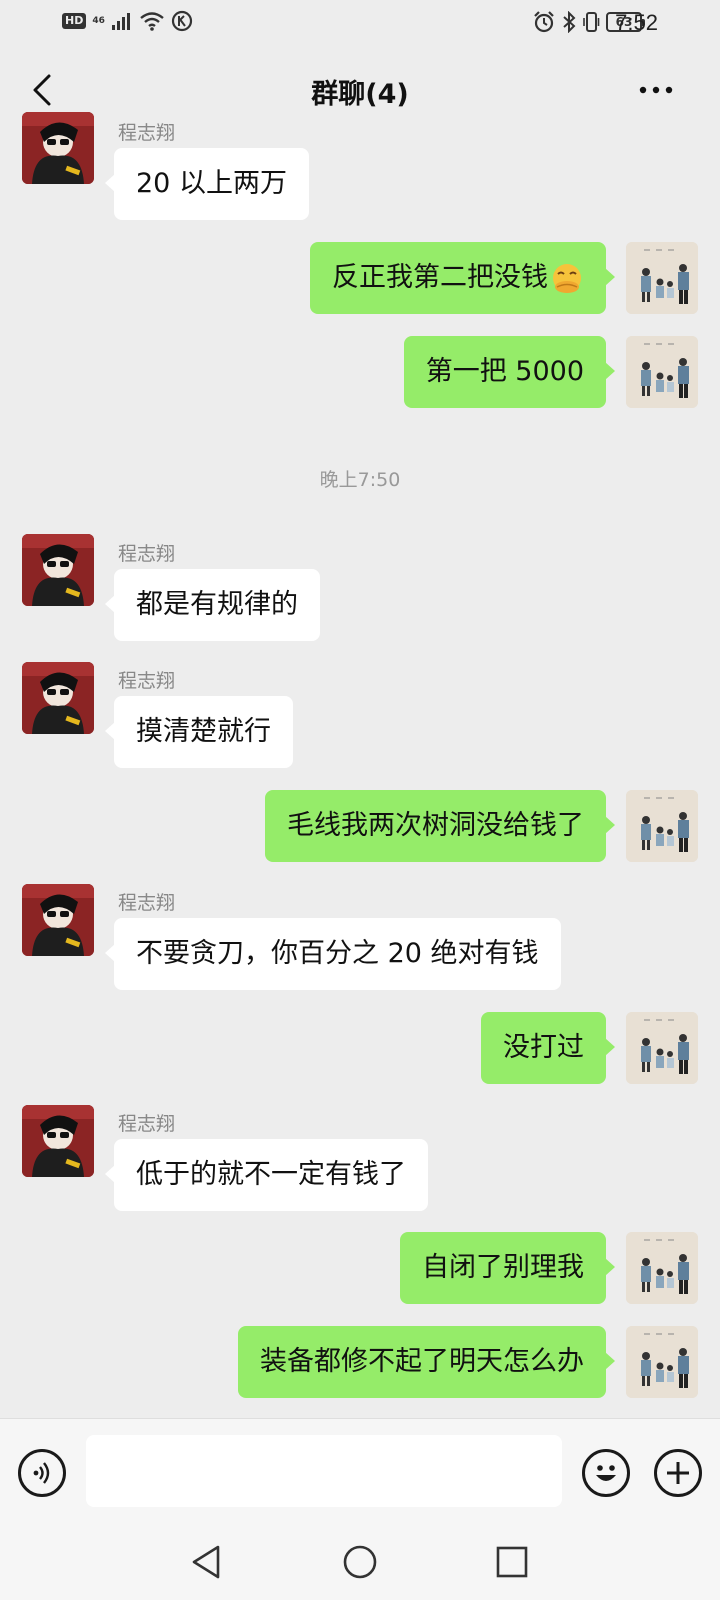  I want to click on nav-recents-button, so click(512, 1562).